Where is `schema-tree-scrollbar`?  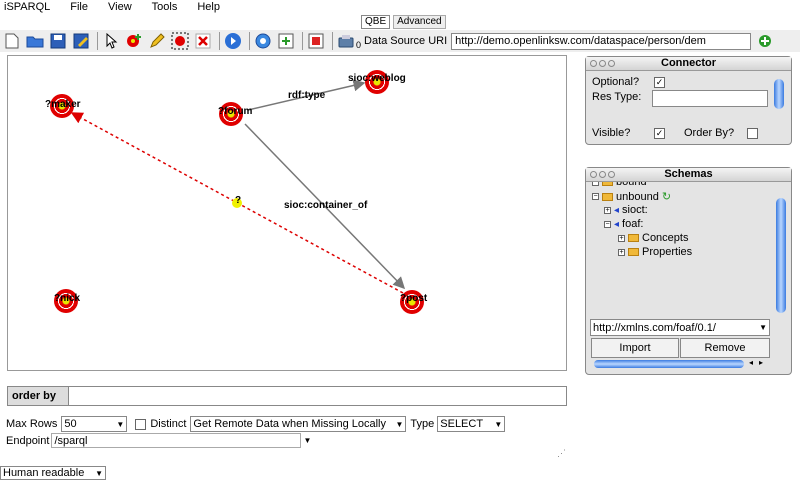 schema-tree-scrollbar is located at coordinates (781, 255).